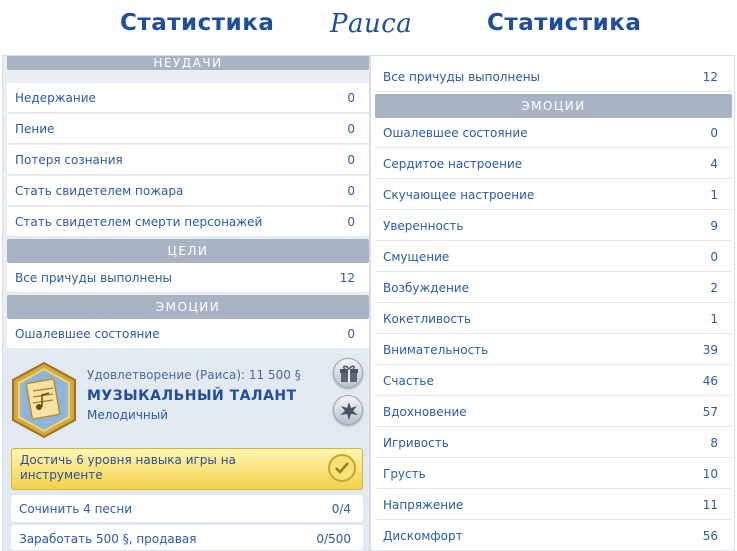 The image size is (737, 551). What do you see at coordinates (194, 375) in the screenshot?
I see `satisfaction-points: Удовлетворение (Раиса): 11 500 §` at bounding box center [194, 375].